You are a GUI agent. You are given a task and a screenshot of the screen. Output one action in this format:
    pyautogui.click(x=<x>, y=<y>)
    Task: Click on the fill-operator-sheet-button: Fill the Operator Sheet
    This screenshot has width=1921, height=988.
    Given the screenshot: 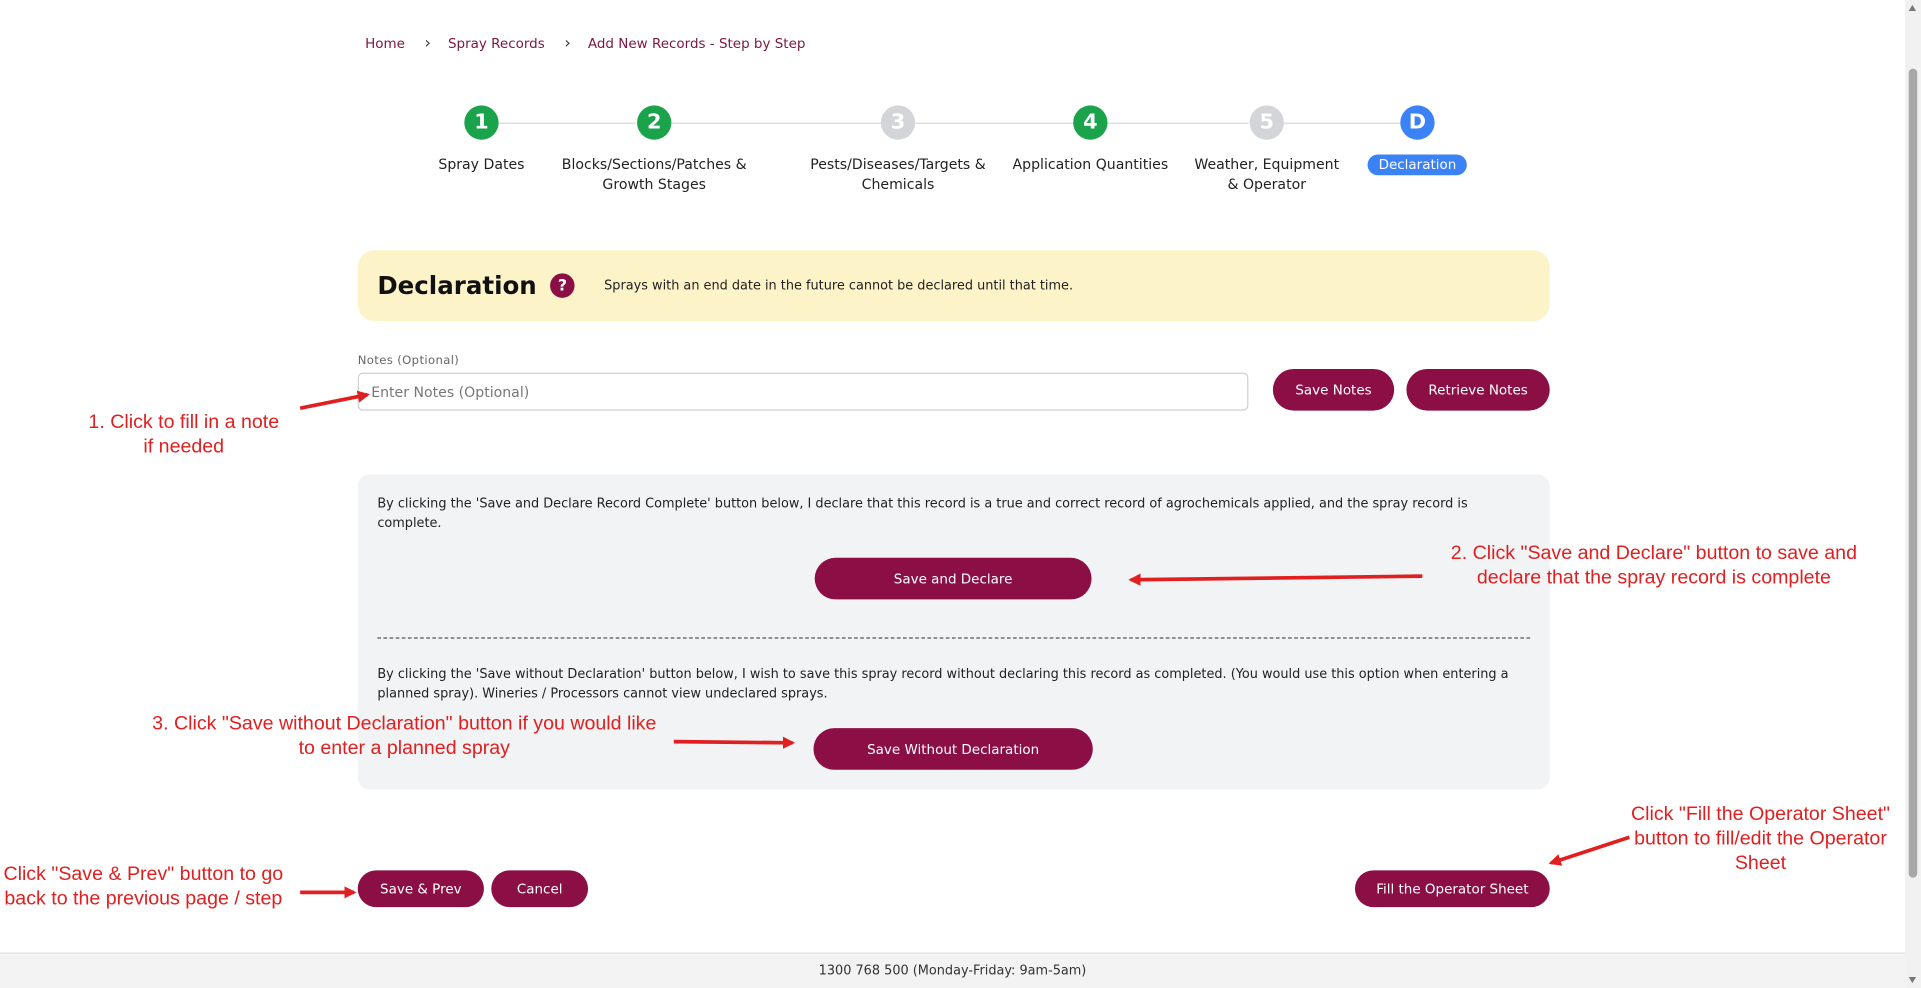 What is the action you would take?
    pyautogui.click(x=1452, y=889)
    